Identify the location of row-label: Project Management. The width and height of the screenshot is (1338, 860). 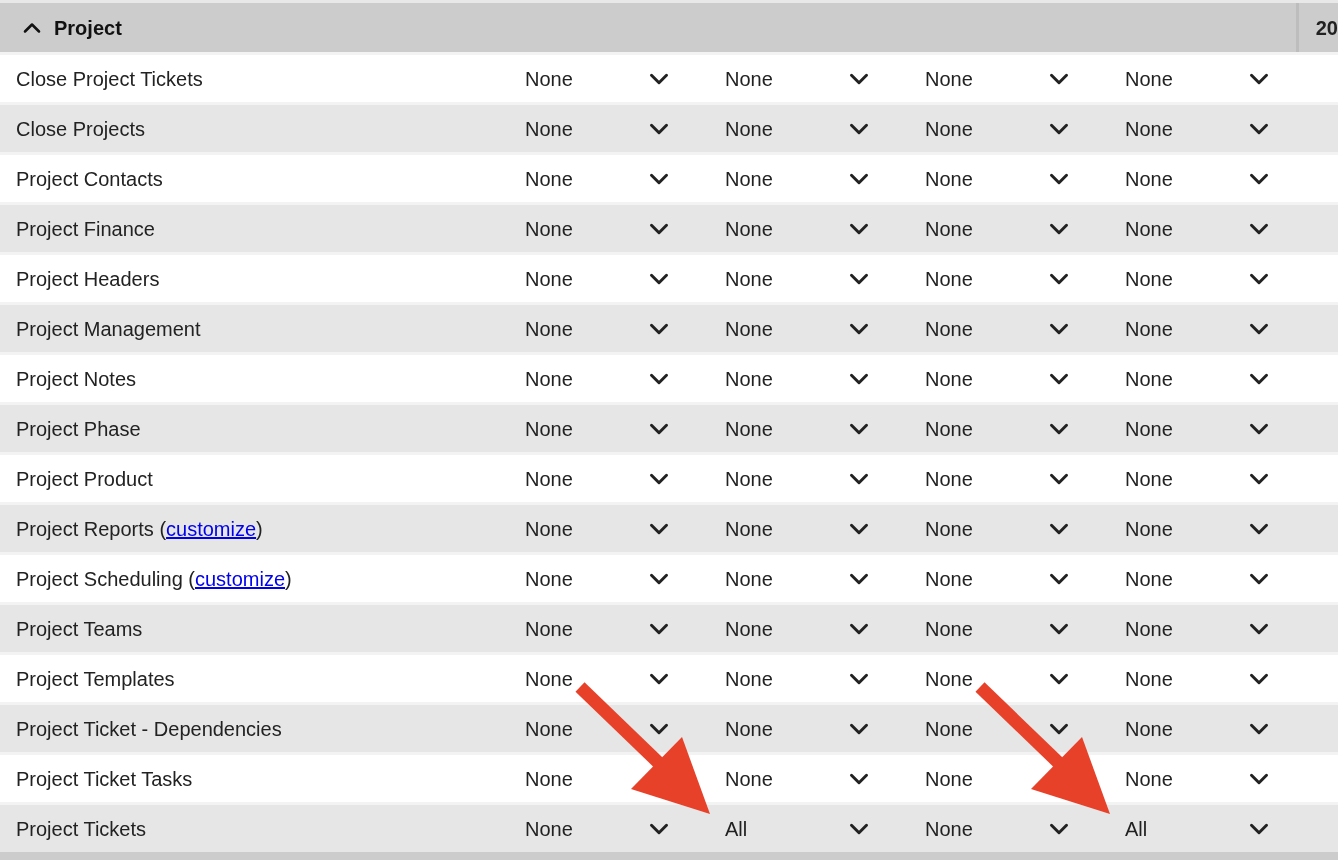
(108, 329).